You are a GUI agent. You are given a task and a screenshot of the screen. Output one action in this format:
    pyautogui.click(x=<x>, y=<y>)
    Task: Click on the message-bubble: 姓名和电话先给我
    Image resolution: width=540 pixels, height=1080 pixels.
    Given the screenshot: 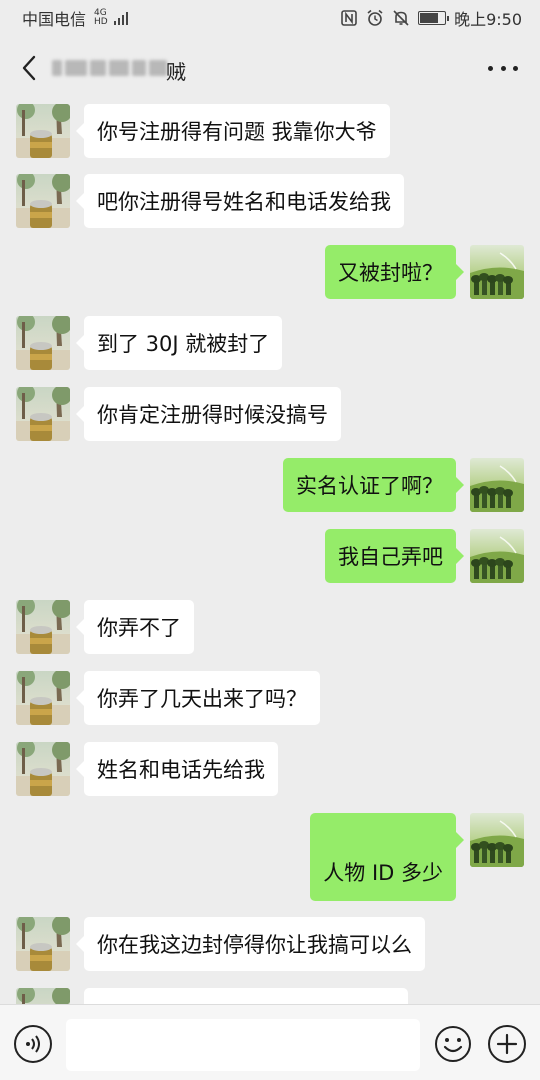 What is the action you would take?
    pyautogui.click(x=177, y=769)
    